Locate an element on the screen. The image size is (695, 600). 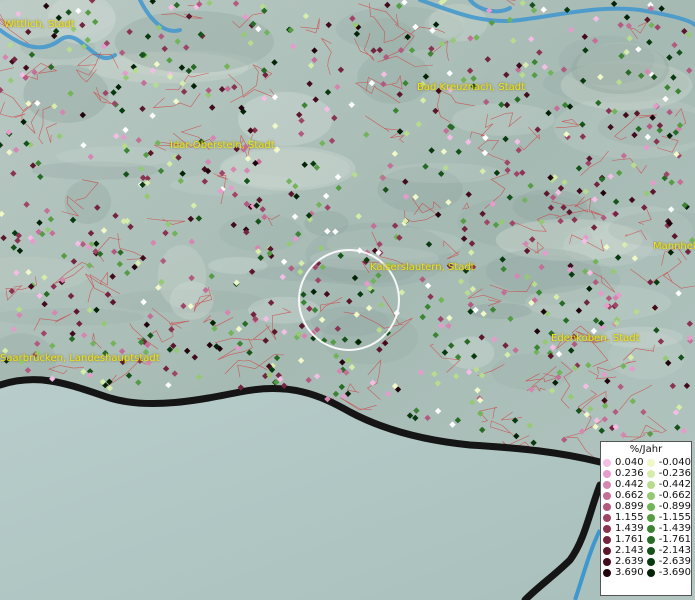
legend-label: 1.155 is located at coordinates (629, 517).